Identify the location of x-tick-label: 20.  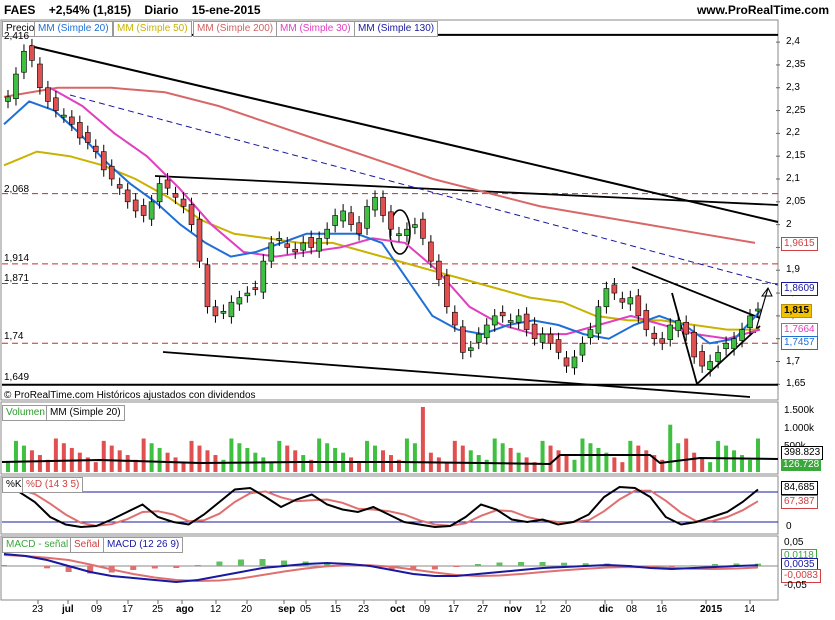
(247, 609).